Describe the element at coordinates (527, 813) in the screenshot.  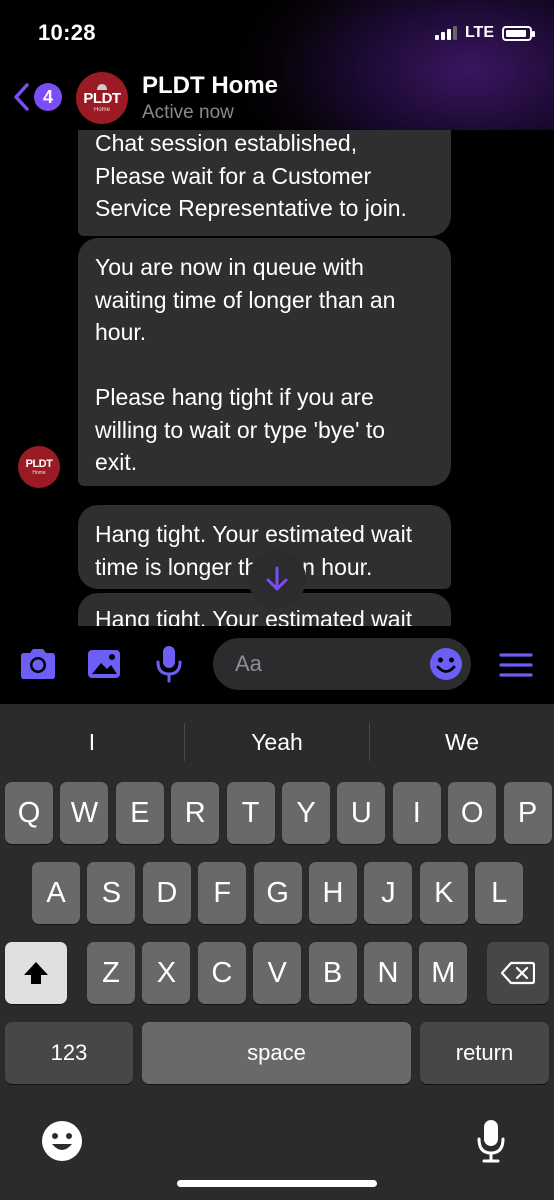
I see `key-p: P` at that location.